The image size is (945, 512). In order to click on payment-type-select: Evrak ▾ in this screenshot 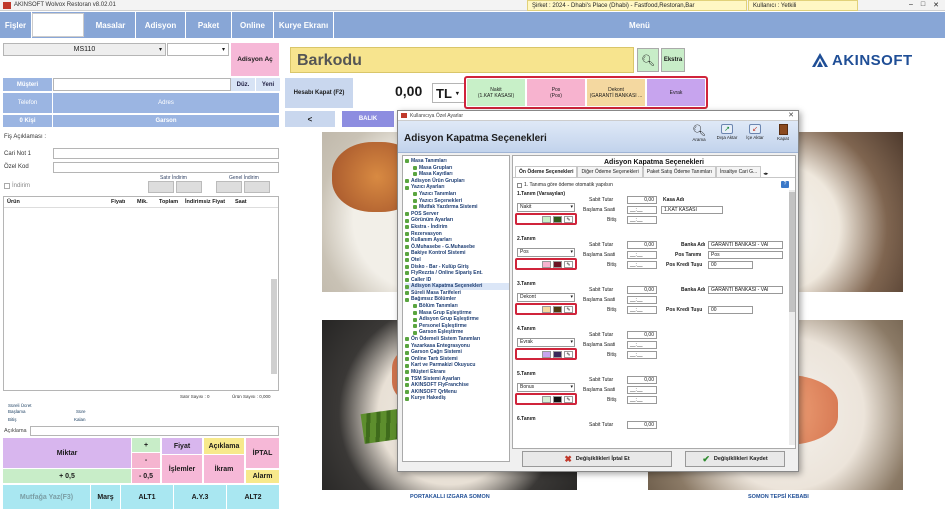, I will do `click(546, 342)`.